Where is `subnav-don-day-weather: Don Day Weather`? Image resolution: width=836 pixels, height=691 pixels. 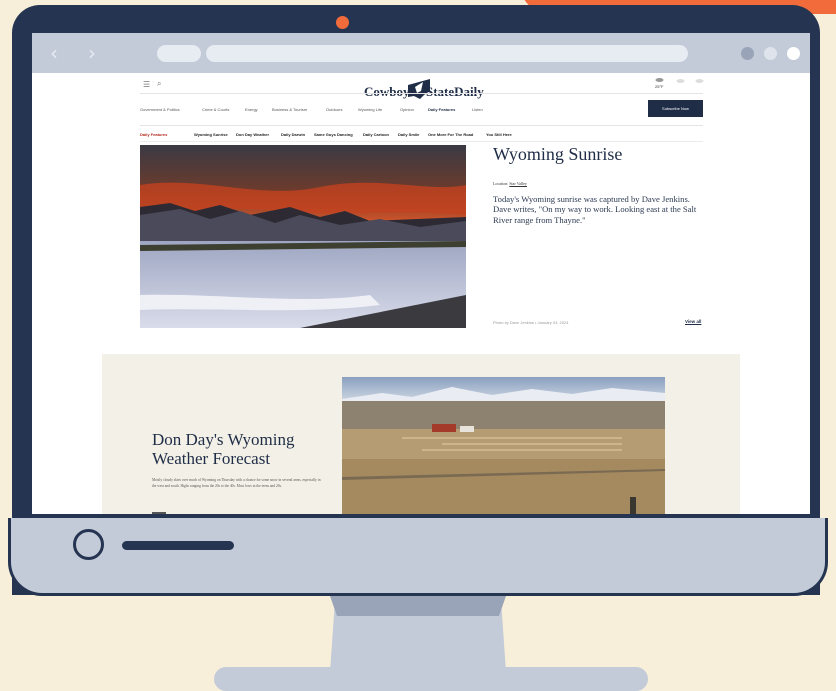
subnav-don-day-weather: Don Day Weather is located at coordinates (252, 134).